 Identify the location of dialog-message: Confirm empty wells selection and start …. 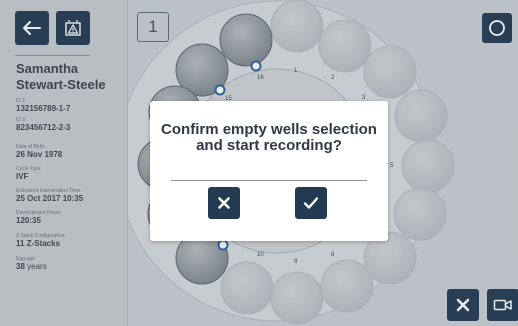
(269, 137).